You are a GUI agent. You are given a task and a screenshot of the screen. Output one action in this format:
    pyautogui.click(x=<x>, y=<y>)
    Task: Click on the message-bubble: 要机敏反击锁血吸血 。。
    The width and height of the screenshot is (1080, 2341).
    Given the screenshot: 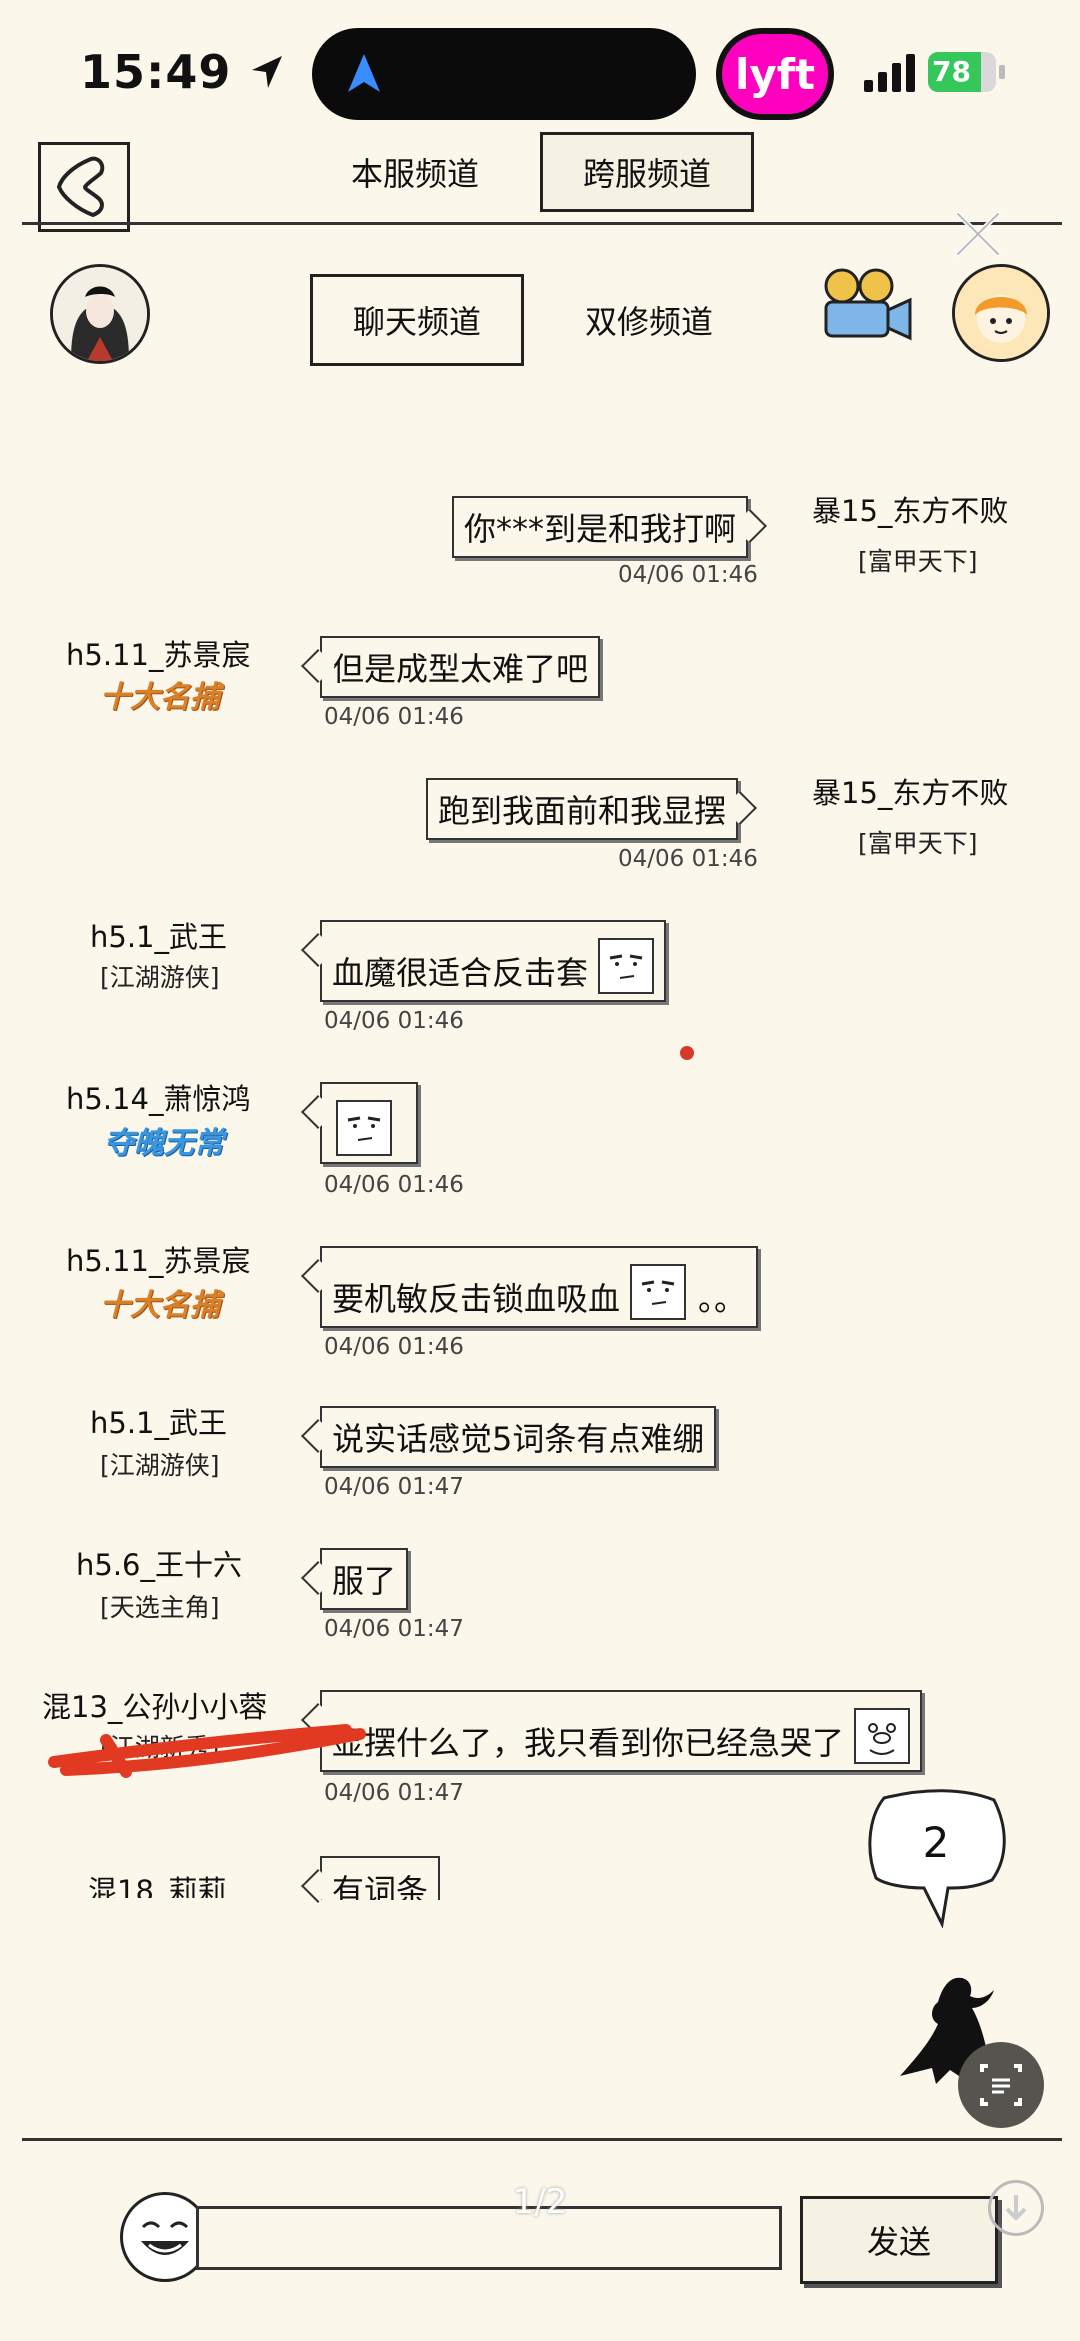 What is the action you would take?
    pyautogui.click(x=539, y=1287)
    